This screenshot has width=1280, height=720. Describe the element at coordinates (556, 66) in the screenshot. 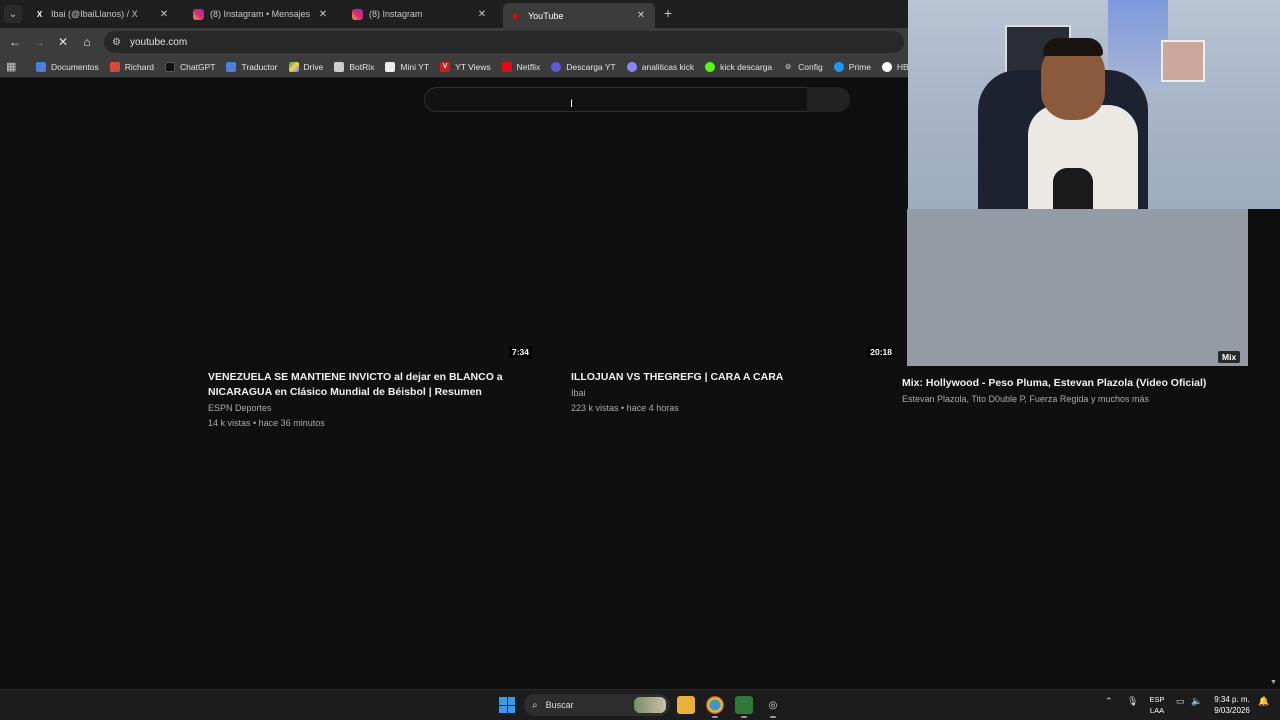

I see `download-icon` at that location.